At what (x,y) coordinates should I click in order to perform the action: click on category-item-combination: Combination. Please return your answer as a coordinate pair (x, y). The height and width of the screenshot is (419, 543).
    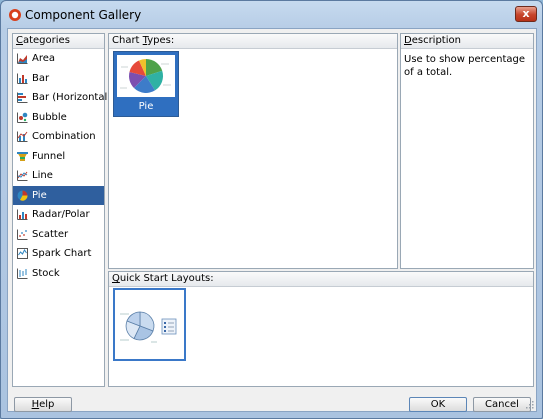
    Looking at the image, I should click on (58, 137).